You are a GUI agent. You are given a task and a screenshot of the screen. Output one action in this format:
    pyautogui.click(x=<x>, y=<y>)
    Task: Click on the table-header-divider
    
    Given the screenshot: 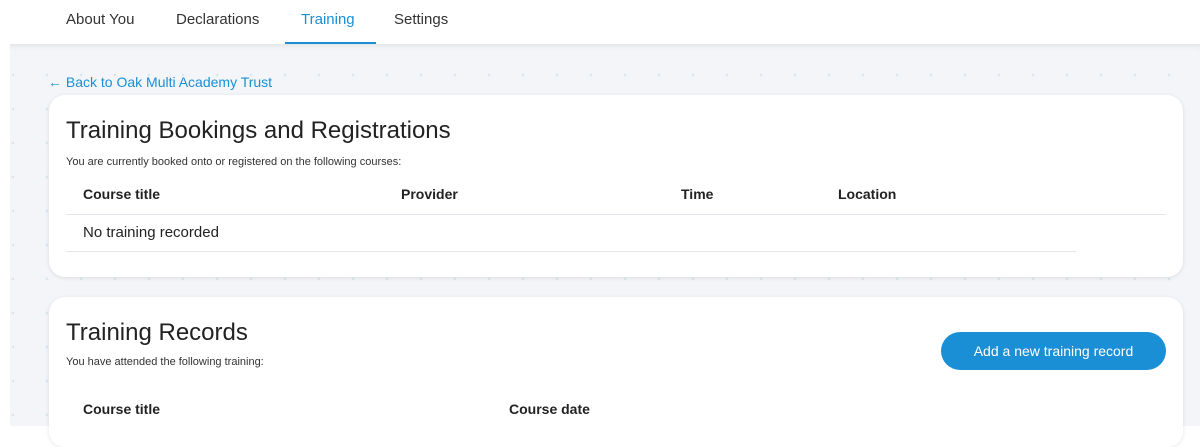 What is the action you would take?
    pyautogui.click(x=616, y=214)
    